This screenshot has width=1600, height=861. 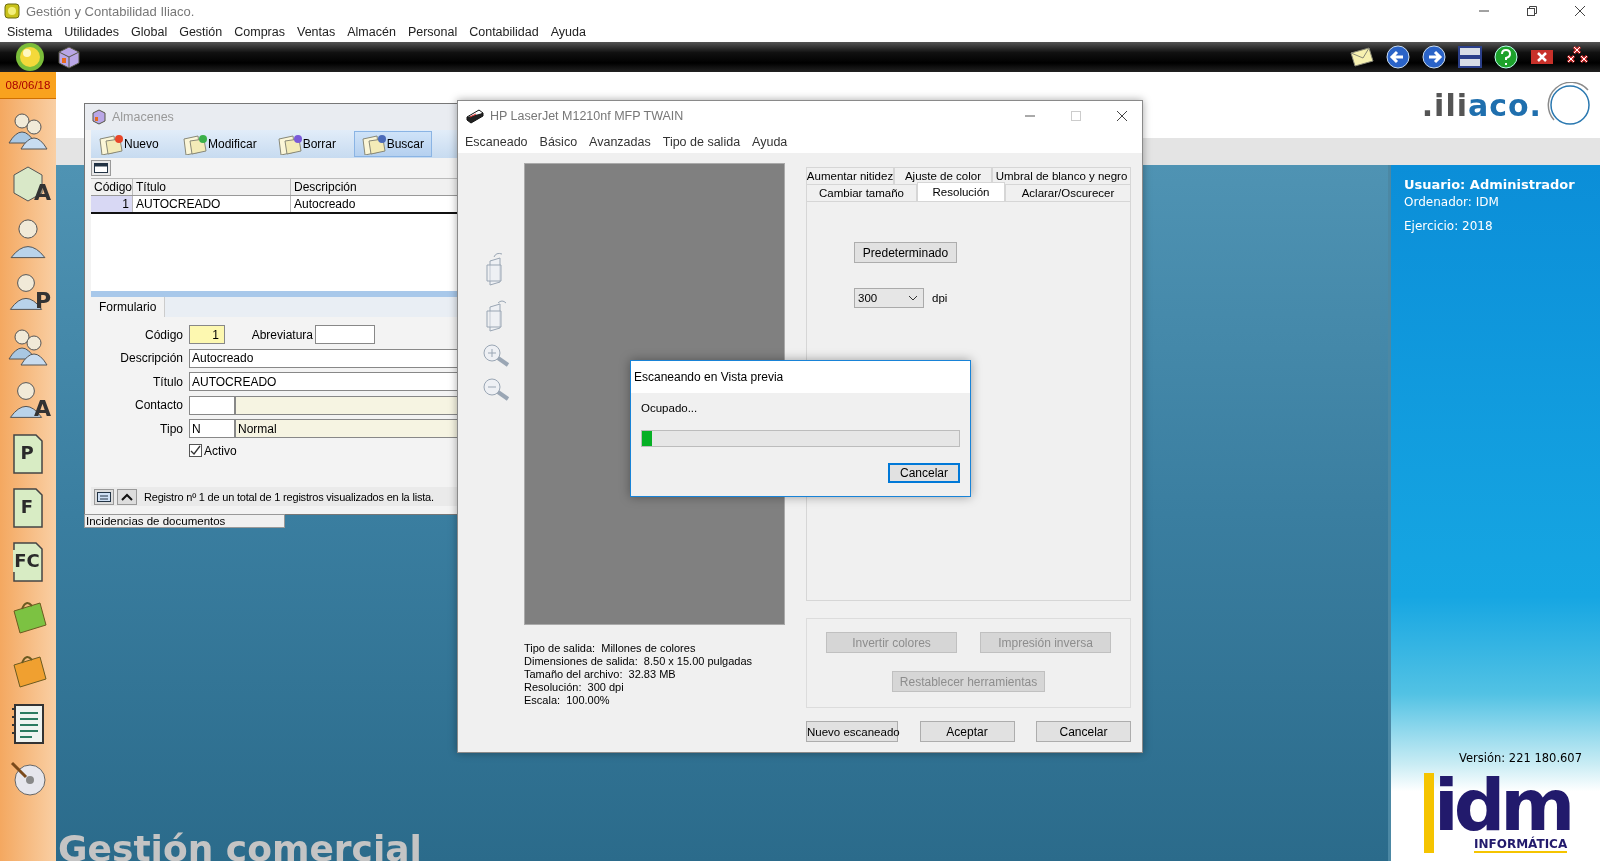 I want to click on menu-item: Almacén, so click(x=371, y=32).